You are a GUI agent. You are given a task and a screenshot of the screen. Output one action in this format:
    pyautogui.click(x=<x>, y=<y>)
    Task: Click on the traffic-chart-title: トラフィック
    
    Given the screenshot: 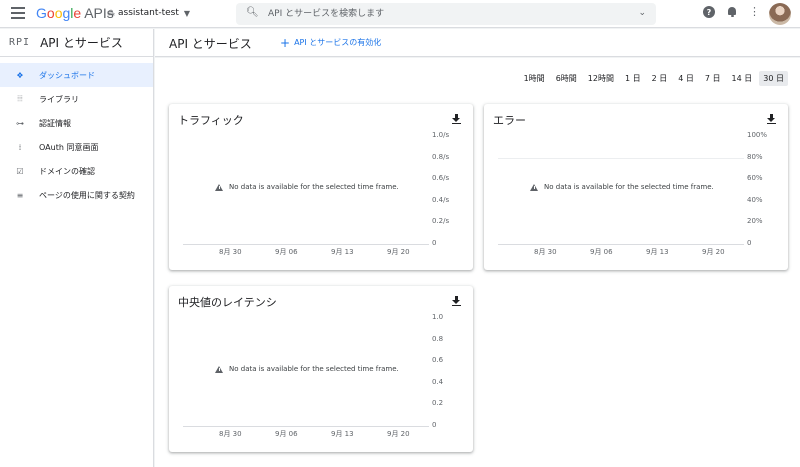 What is the action you would take?
    pyautogui.click(x=211, y=120)
    